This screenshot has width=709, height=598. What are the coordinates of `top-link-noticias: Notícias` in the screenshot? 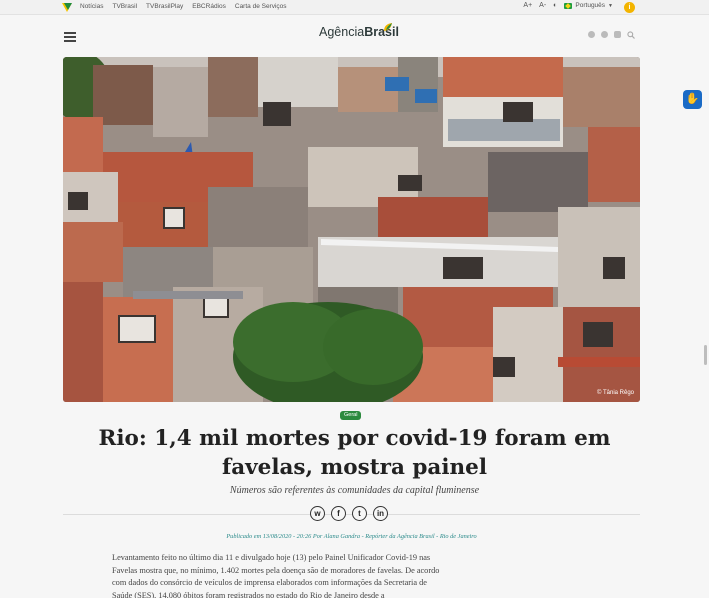 It's located at (91, 6).